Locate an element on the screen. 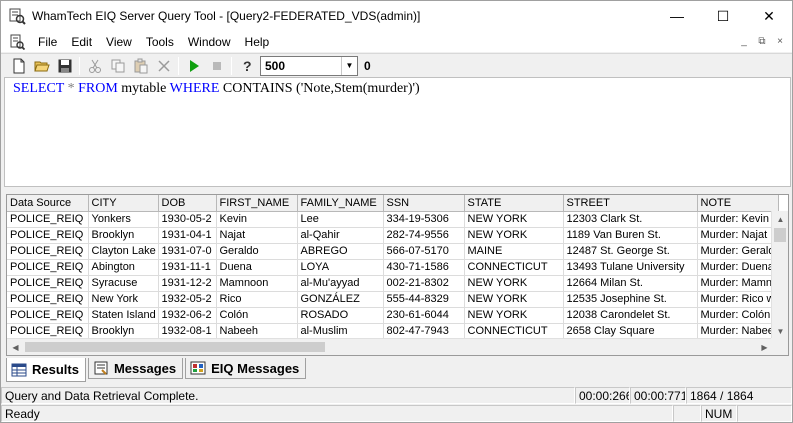 This screenshot has height=423, width=793. tab-messages: Messages is located at coordinates (135, 368).